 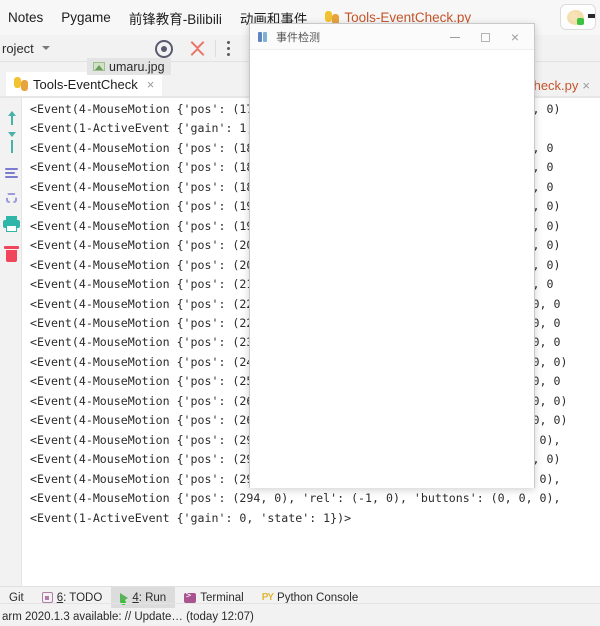 I want to click on tool-window-git: Git, so click(x=16, y=598).